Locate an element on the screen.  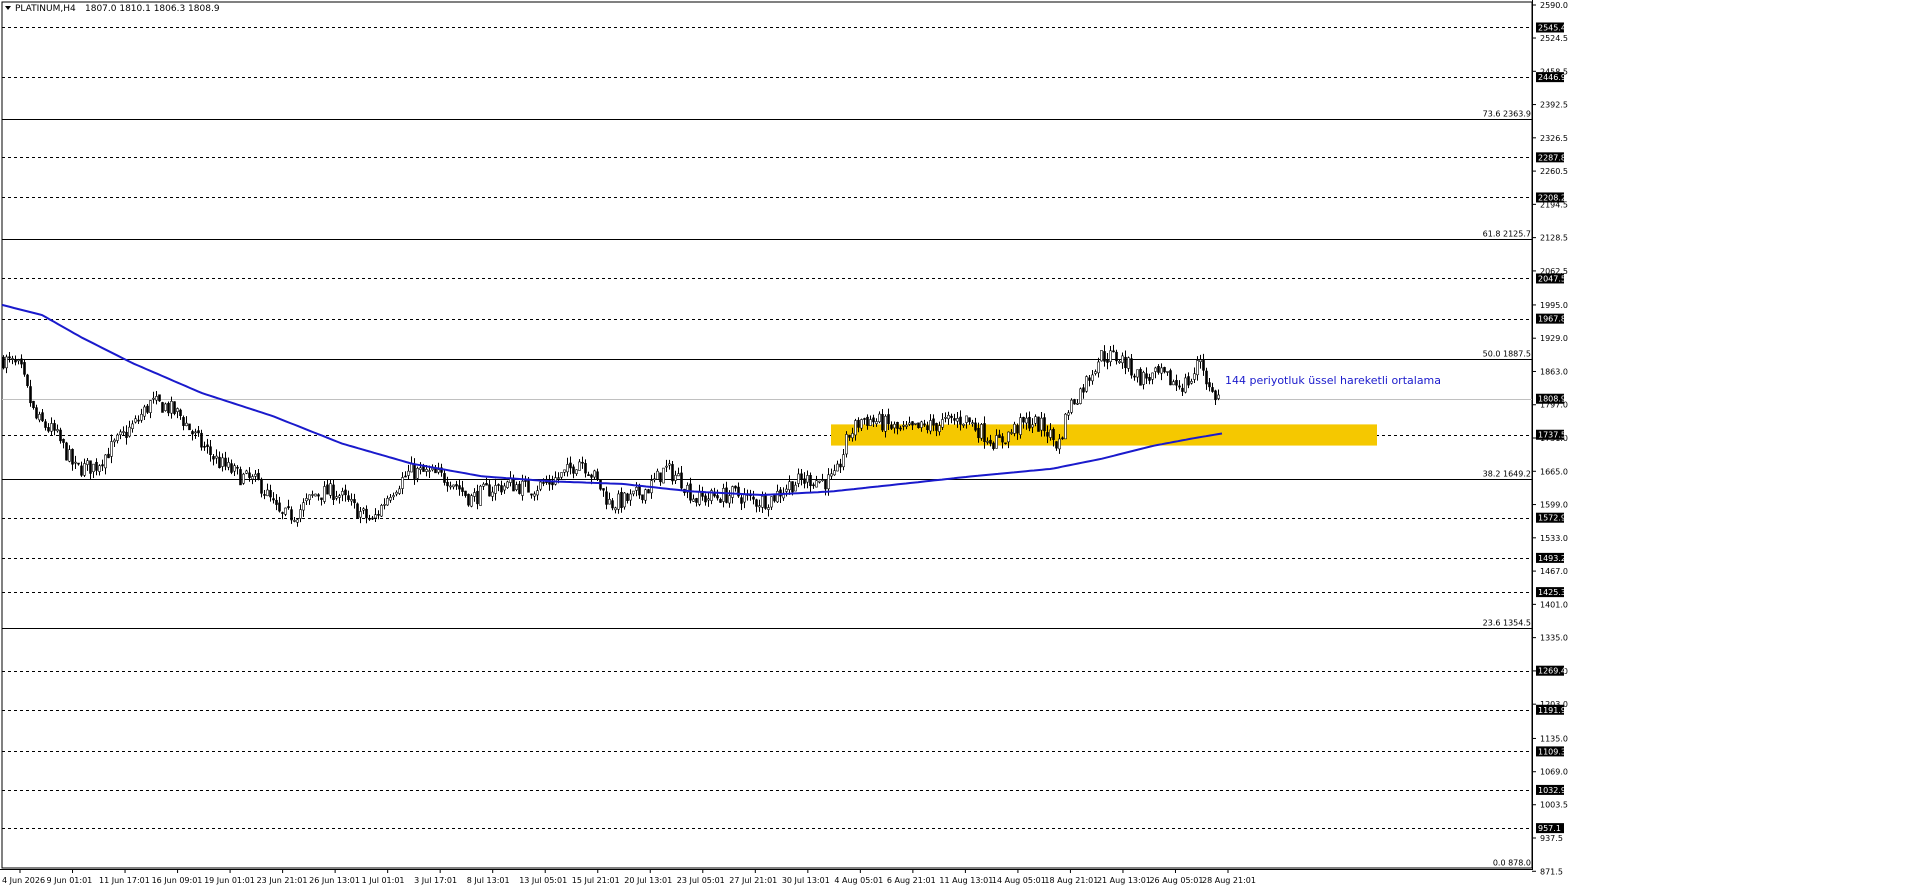
time-tick-label: 4 Aug 05:01 is located at coordinates (858, 880).